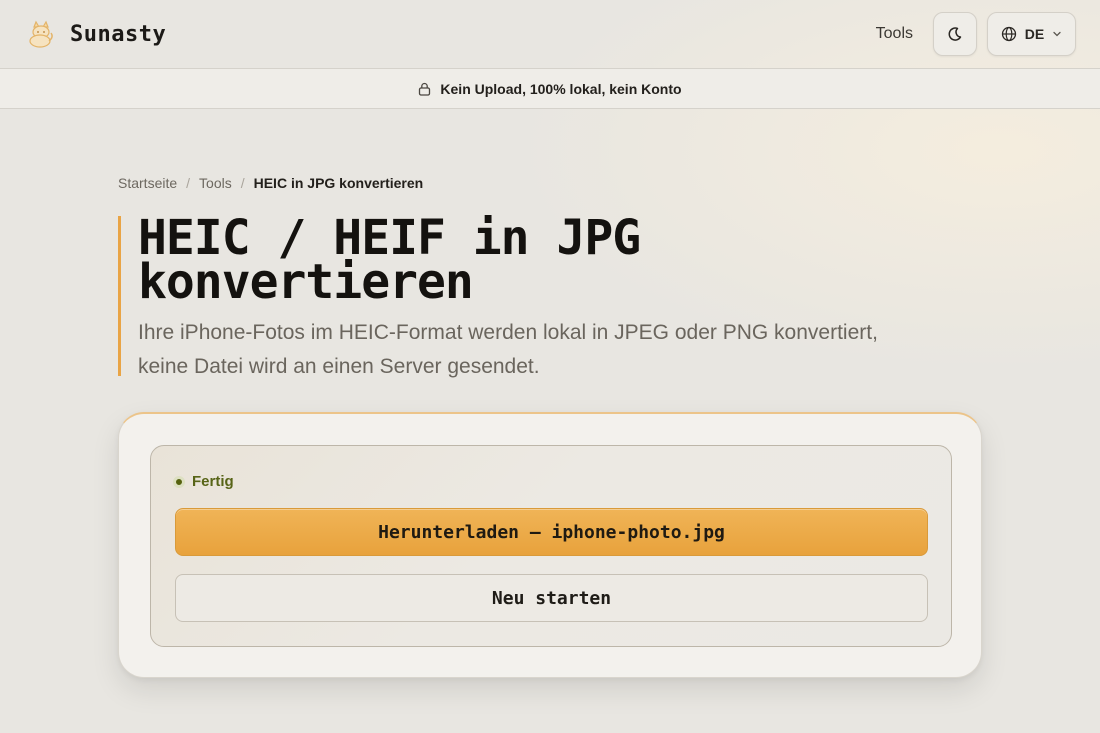 The width and height of the screenshot is (1100, 733). I want to click on header-nav: Tools DE, so click(976, 34).